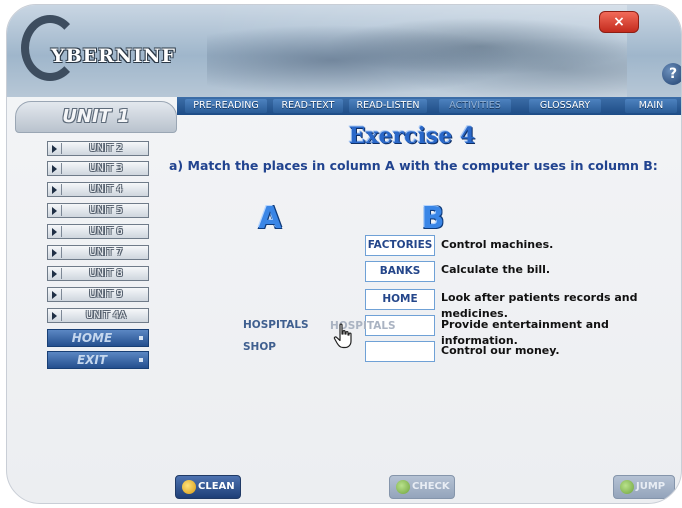 The width and height of the screenshot is (682, 508). I want to click on sidebar-item-unit-4: UNIT 4, so click(98, 189).